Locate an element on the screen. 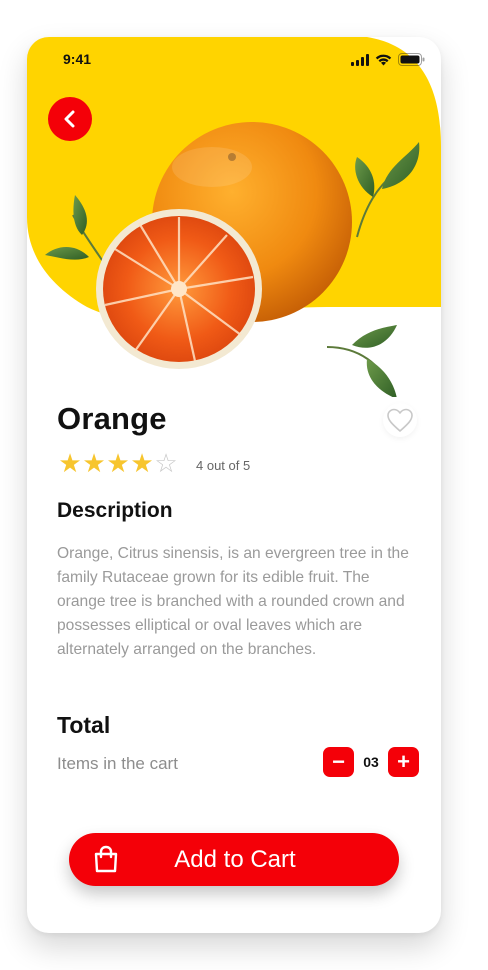 The image size is (488, 970). star-empty-icon: ☆ is located at coordinates (166, 463).